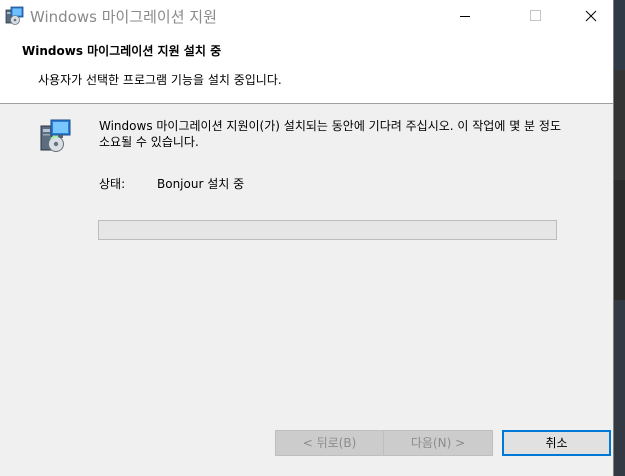 The width and height of the screenshot is (625, 476). What do you see at coordinates (55, 136) in the screenshot?
I see `setup-icon` at bounding box center [55, 136].